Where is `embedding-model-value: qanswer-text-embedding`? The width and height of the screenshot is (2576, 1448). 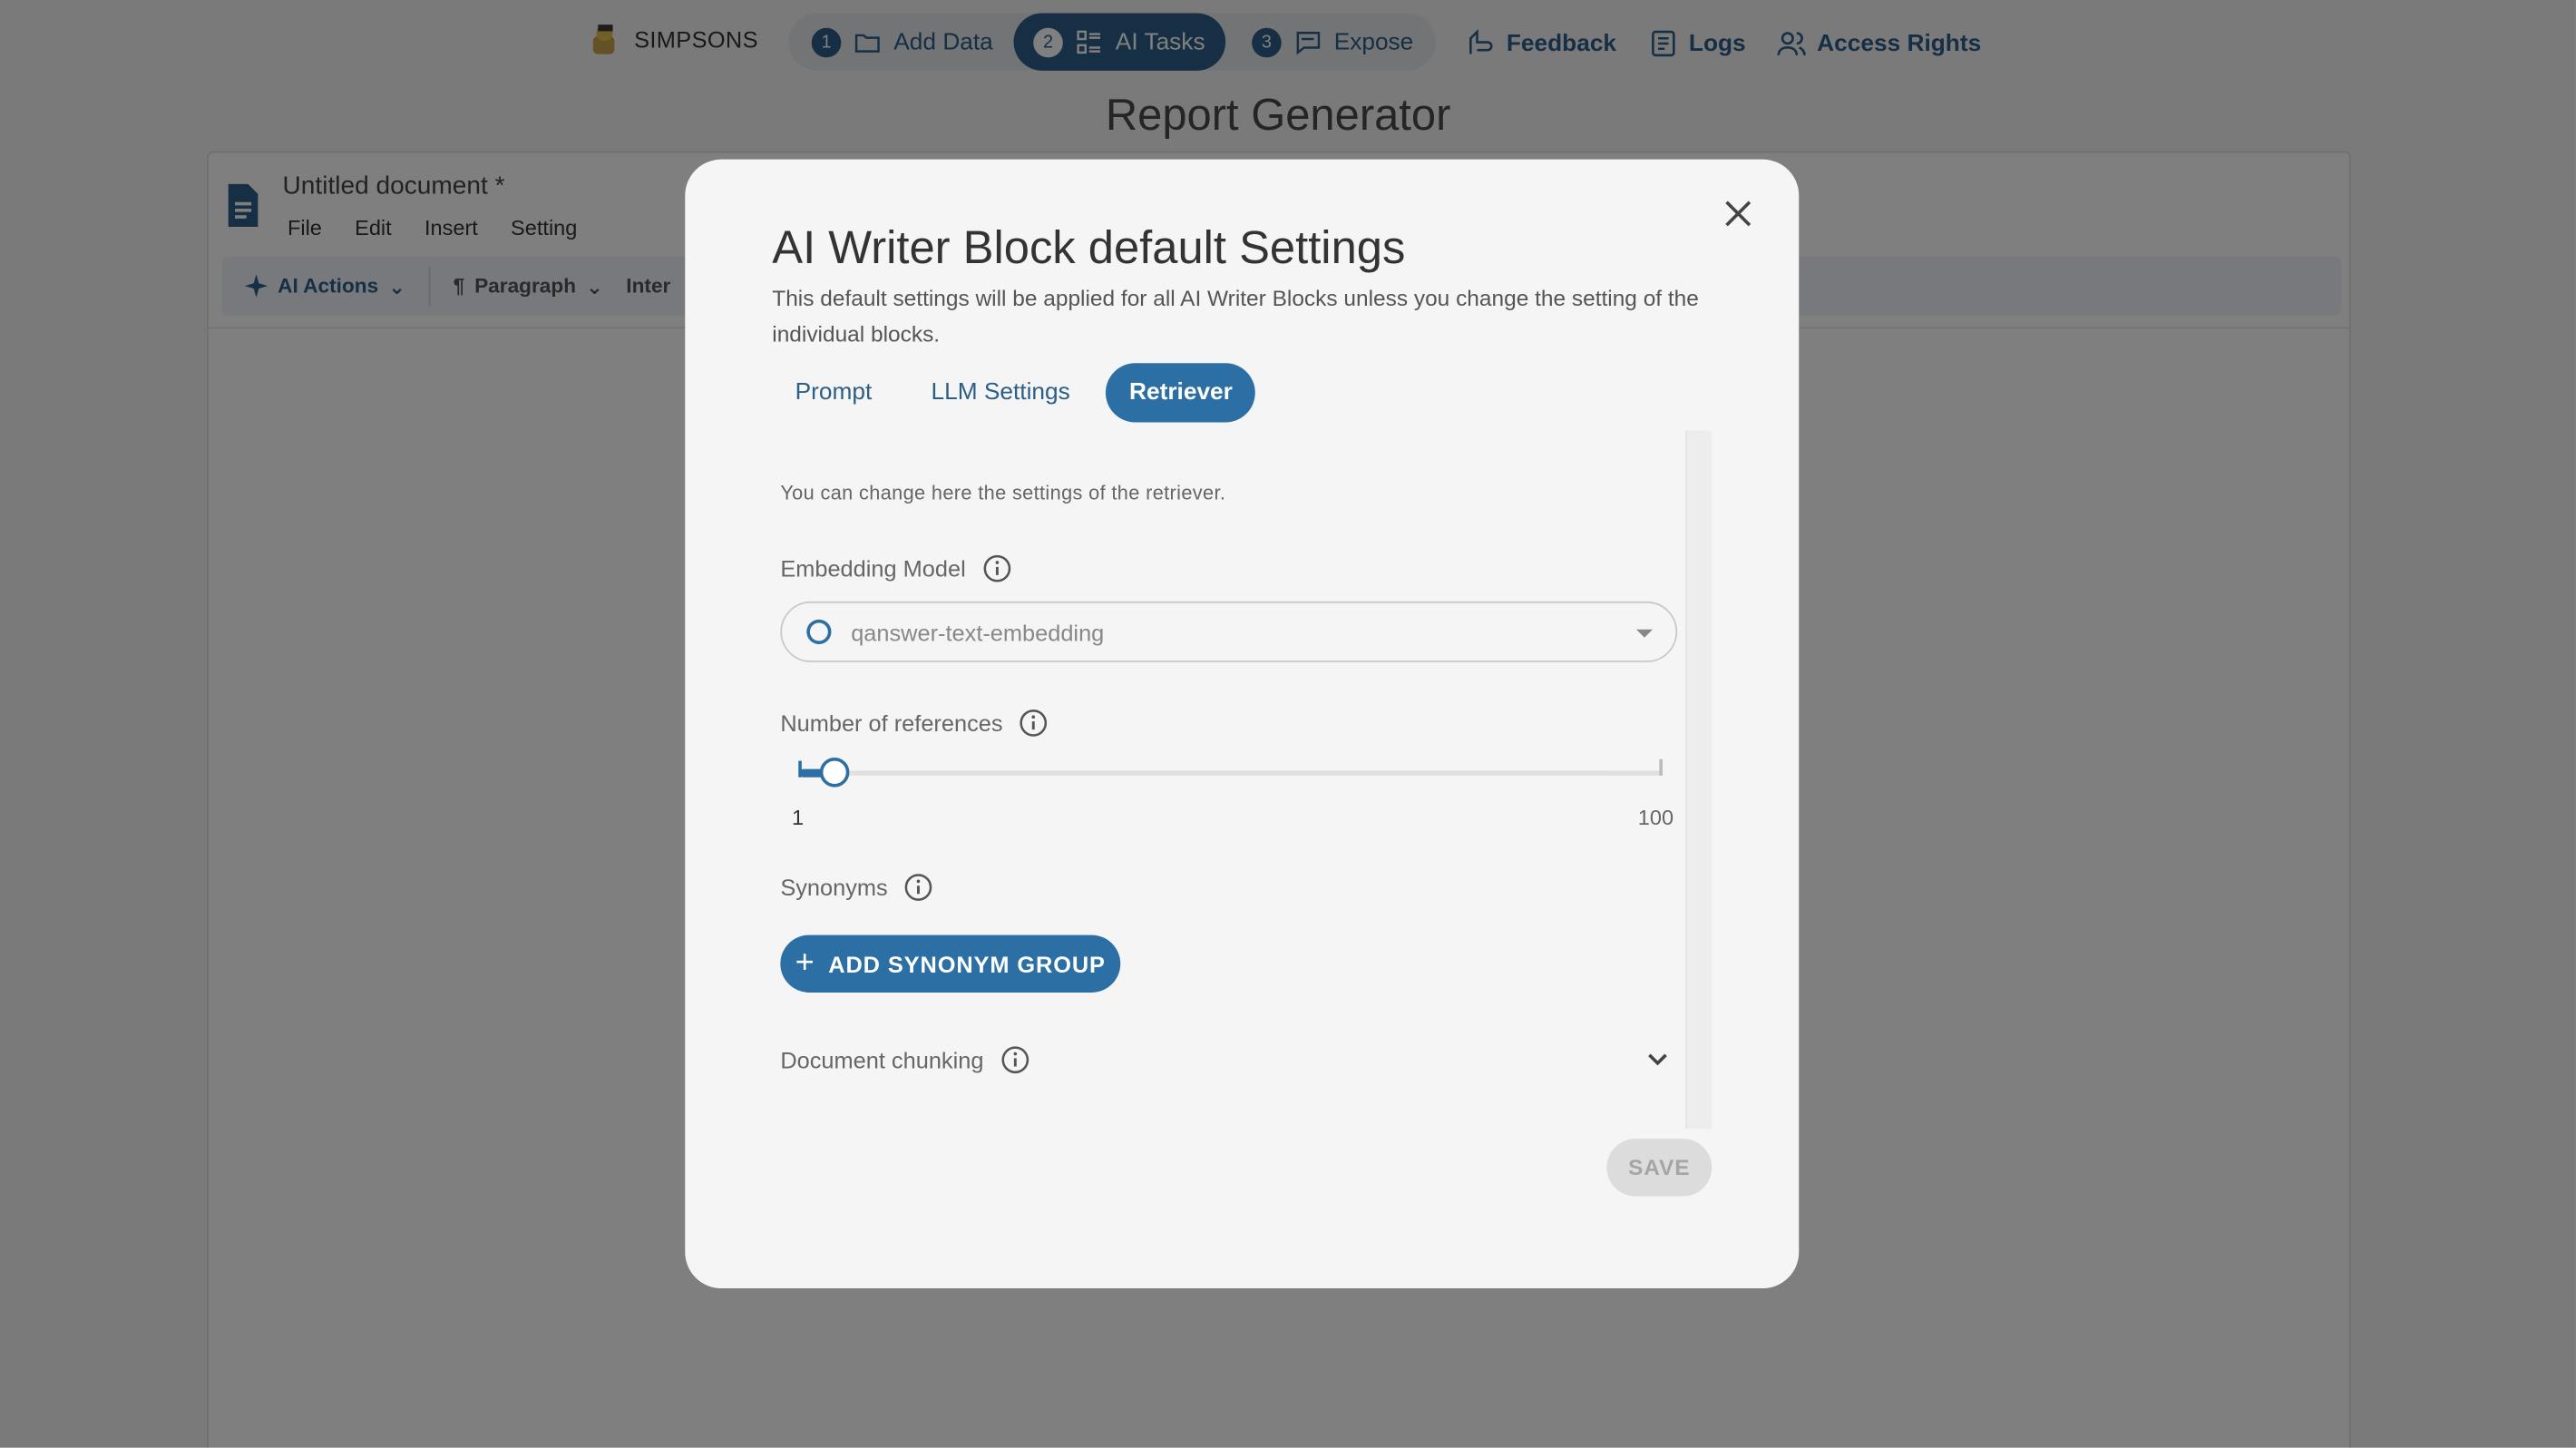 embedding-model-value: qanswer-text-embedding is located at coordinates (978, 631).